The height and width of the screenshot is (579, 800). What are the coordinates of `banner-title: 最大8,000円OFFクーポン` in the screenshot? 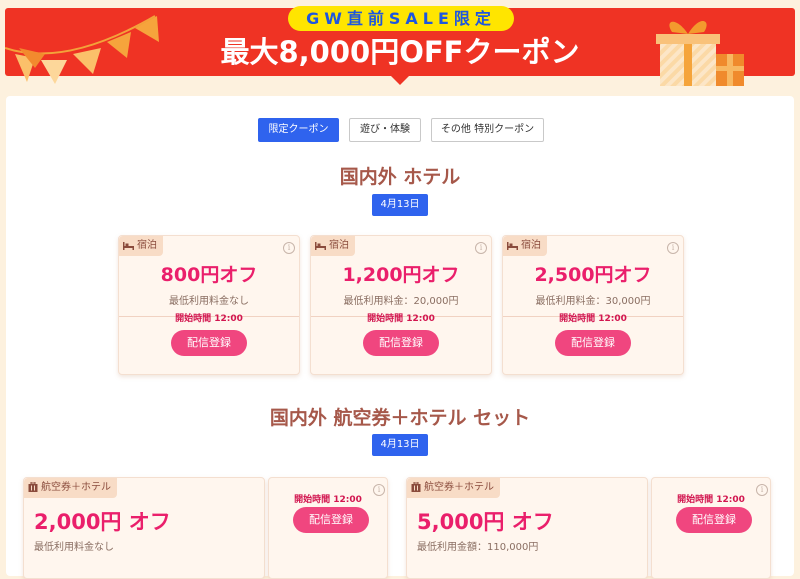 It's located at (400, 52).